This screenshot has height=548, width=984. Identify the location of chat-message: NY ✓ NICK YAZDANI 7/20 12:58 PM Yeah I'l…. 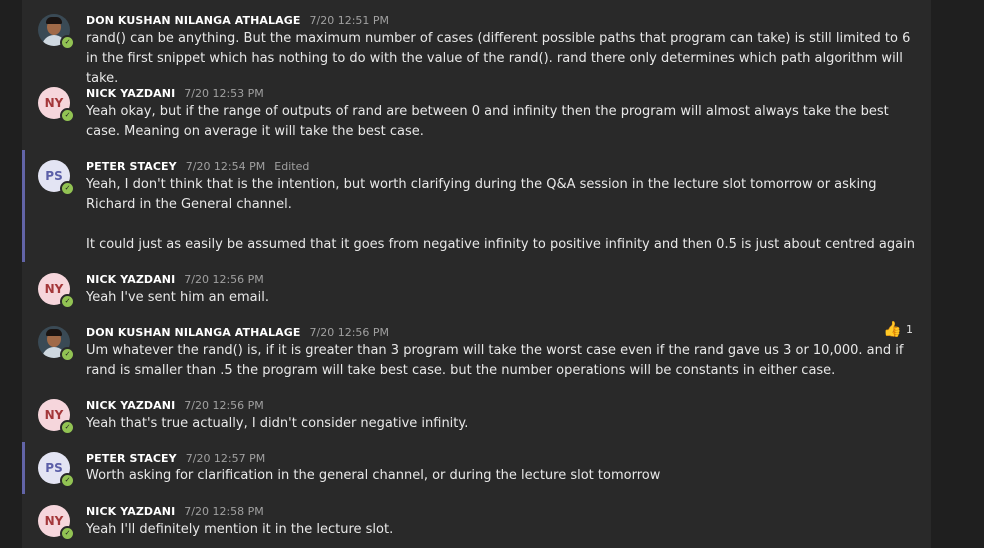
(476, 525).